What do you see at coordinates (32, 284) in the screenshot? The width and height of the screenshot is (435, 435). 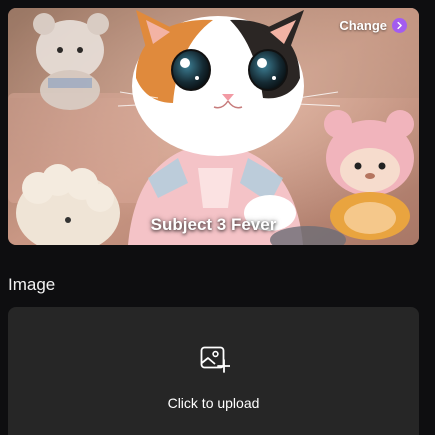 I see `image-section-label: Image` at bounding box center [32, 284].